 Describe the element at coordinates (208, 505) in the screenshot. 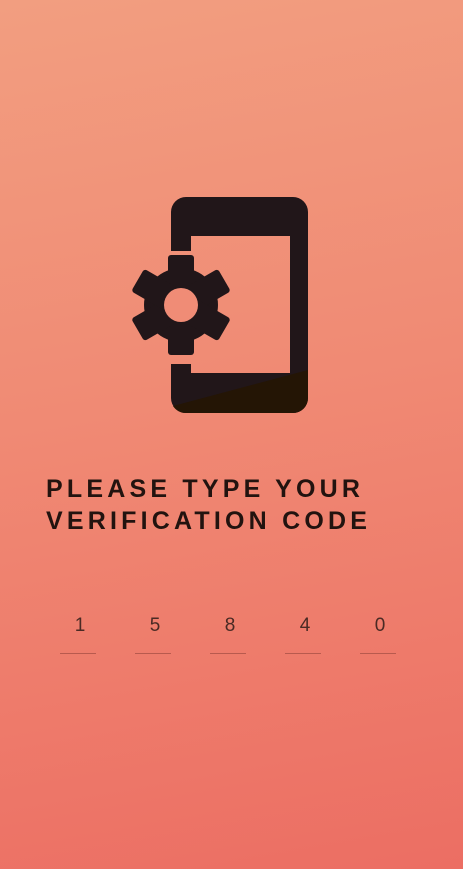

I see `instruction-heading: PLEASE TYPE YOUR VERIFICATION CODE` at that location.